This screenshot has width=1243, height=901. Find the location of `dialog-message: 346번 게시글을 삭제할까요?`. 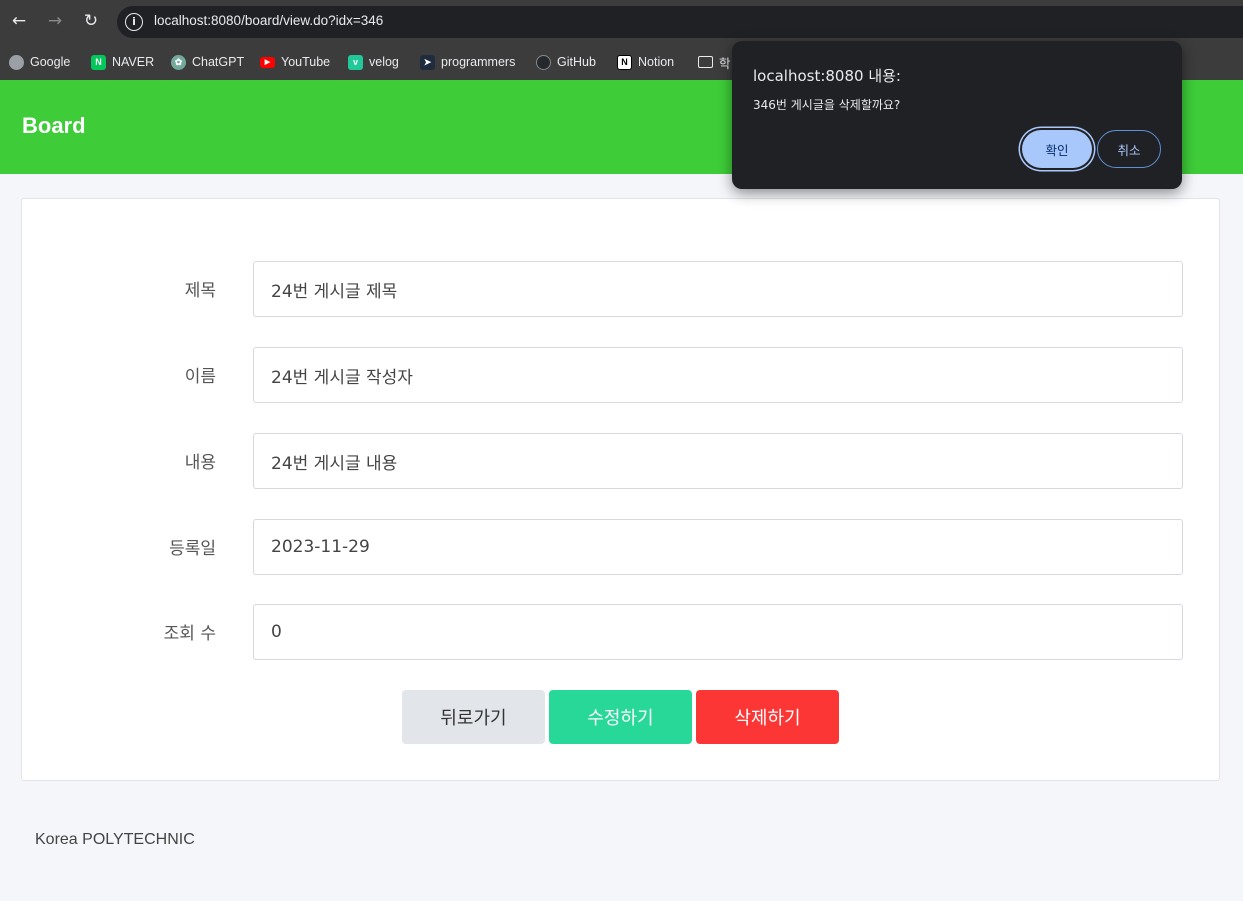

dialog-message: 346번 게시글을 삭제할까요? is located at coordinates (827, 105).